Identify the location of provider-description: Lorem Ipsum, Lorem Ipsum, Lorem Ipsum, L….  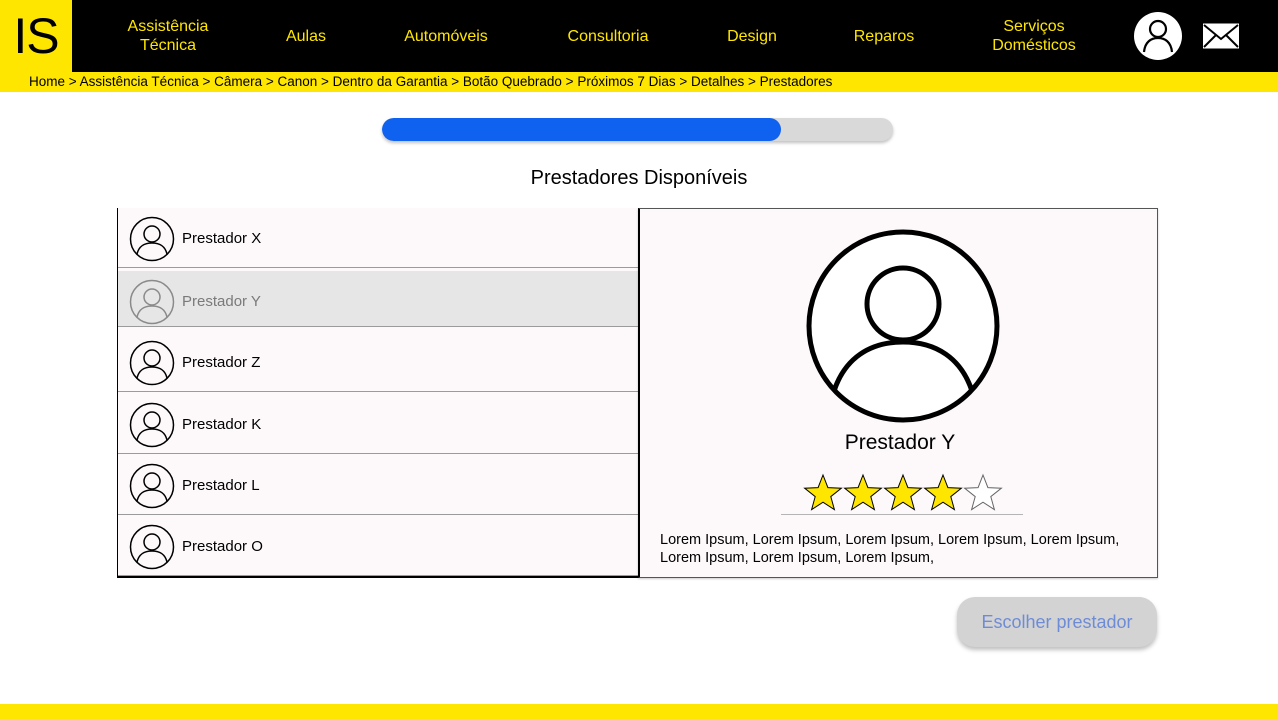
(890, 549).